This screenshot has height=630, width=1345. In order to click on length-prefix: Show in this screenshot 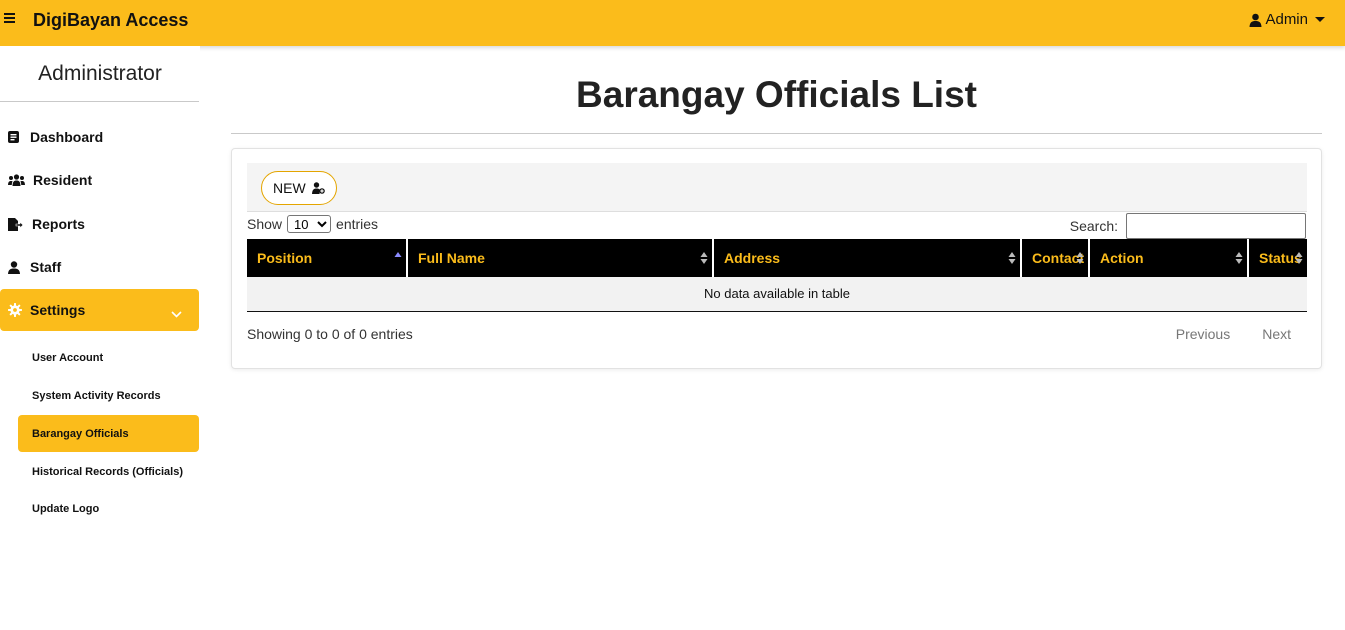, I will do `click(265, 224)`.